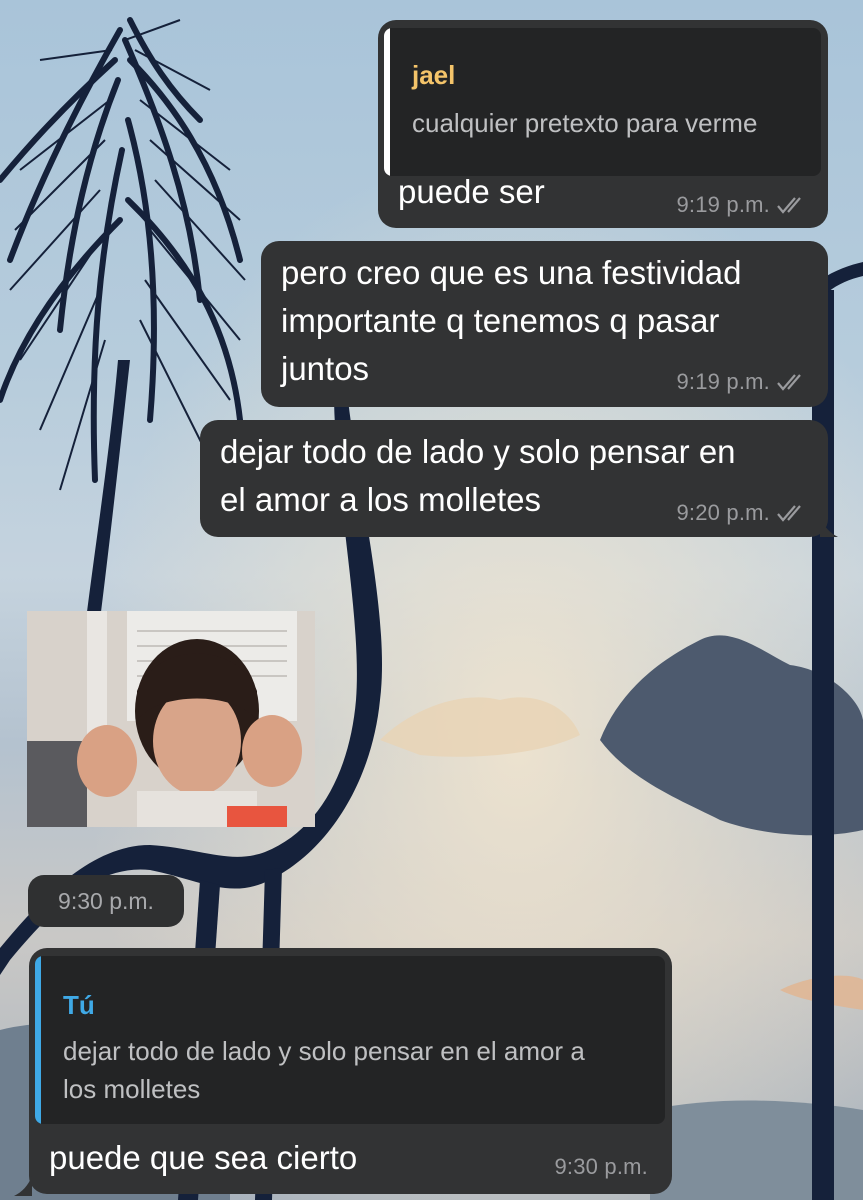 This screenshot has height=1200, width=863. Describe the element at coordinates (79, 1005) in the screenshot. I see `quote-author: Tú` at that location.